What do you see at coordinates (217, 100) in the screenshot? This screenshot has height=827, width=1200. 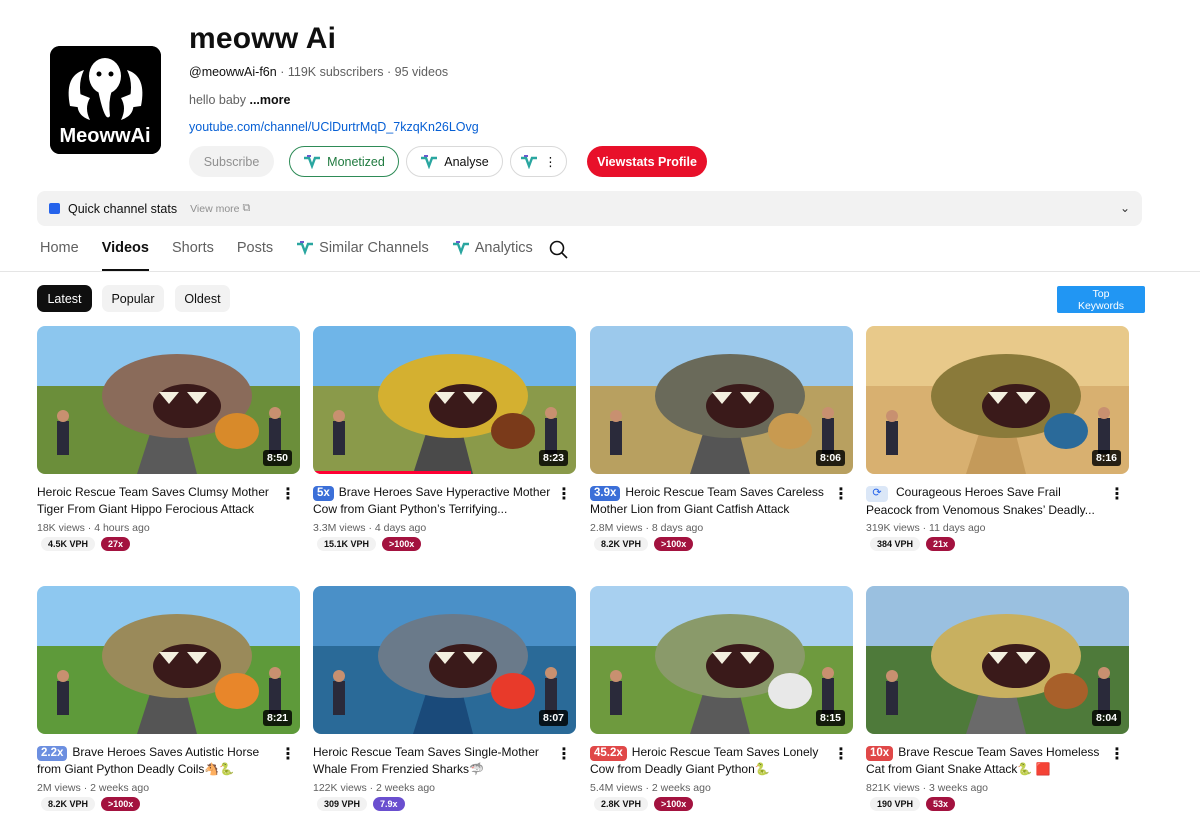 I see `description-text: hello baby` at bounding box center [217, 100].